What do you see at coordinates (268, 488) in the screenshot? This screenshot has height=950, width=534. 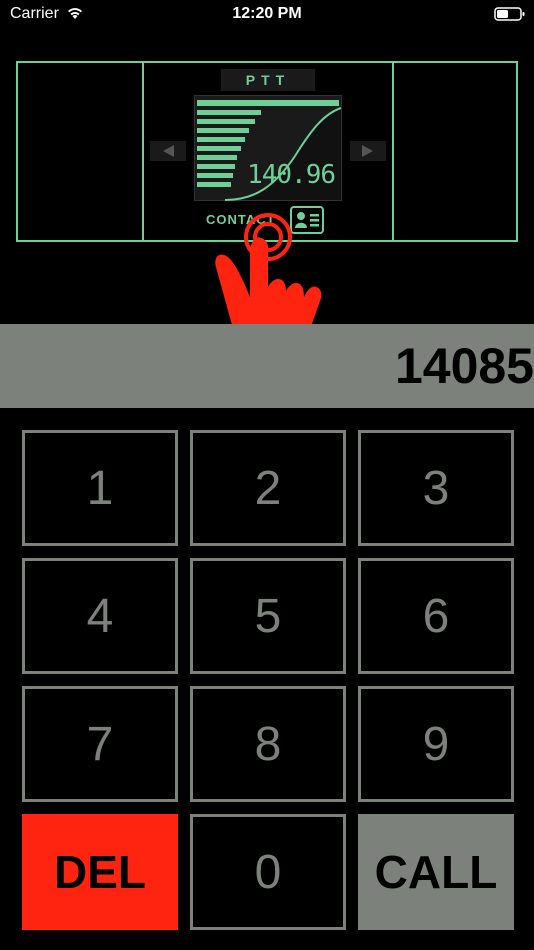 I see `key-2: 2` at bounding box center [268, 488].